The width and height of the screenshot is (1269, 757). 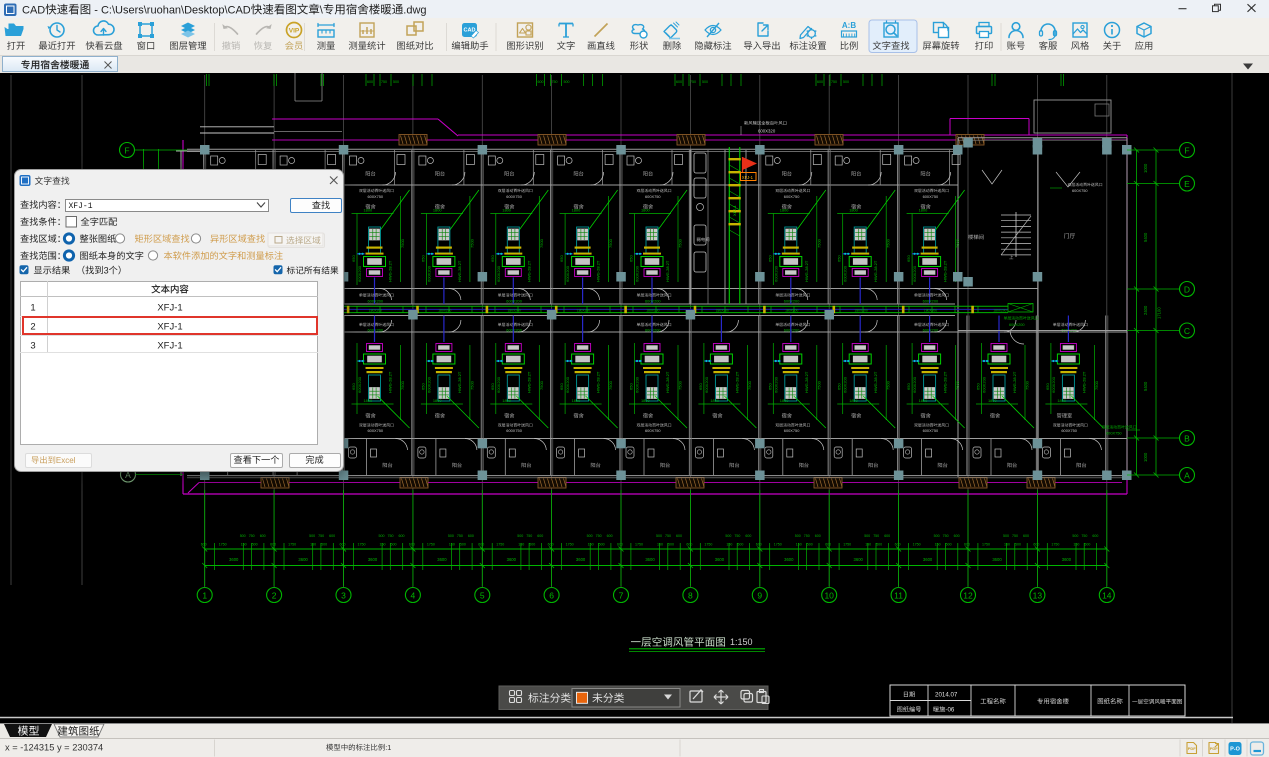 What do you see at coordinates (551, 595) in the screenshot?
I see `svg-text: 6` at bounding box center [551, 595].